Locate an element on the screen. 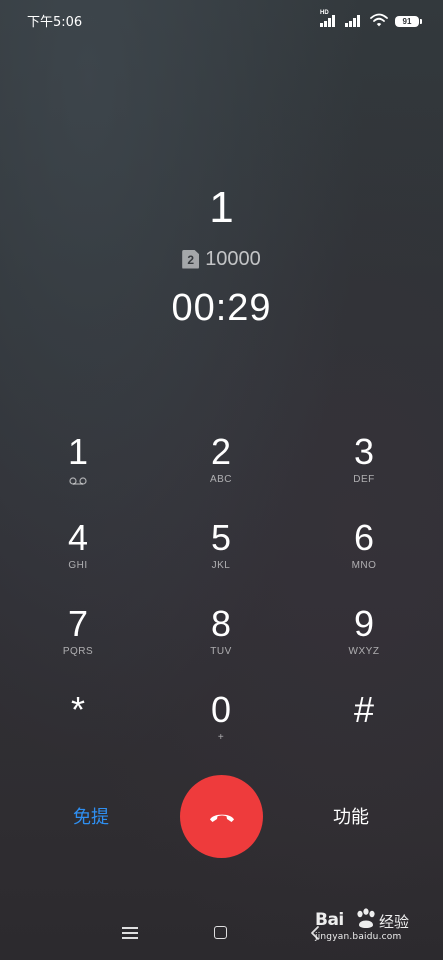 The image size is (443, 960). paw-logo-icon is located at coordinates (366, 918).